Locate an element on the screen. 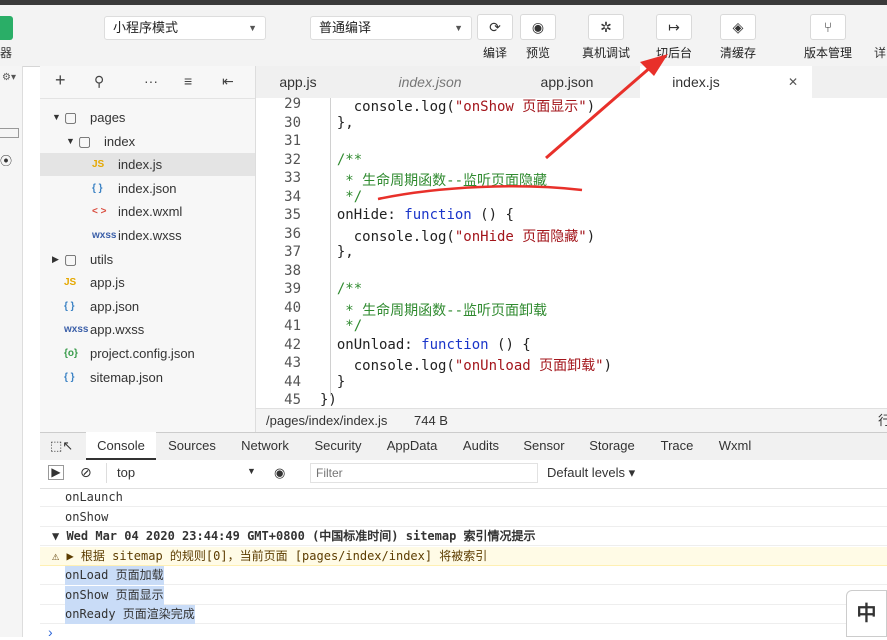 Image resolution: width=887 pixels, height=640 pixels. toolbar-branch-button: ⑂ 版本管理 is located at coordinates (828, 37).